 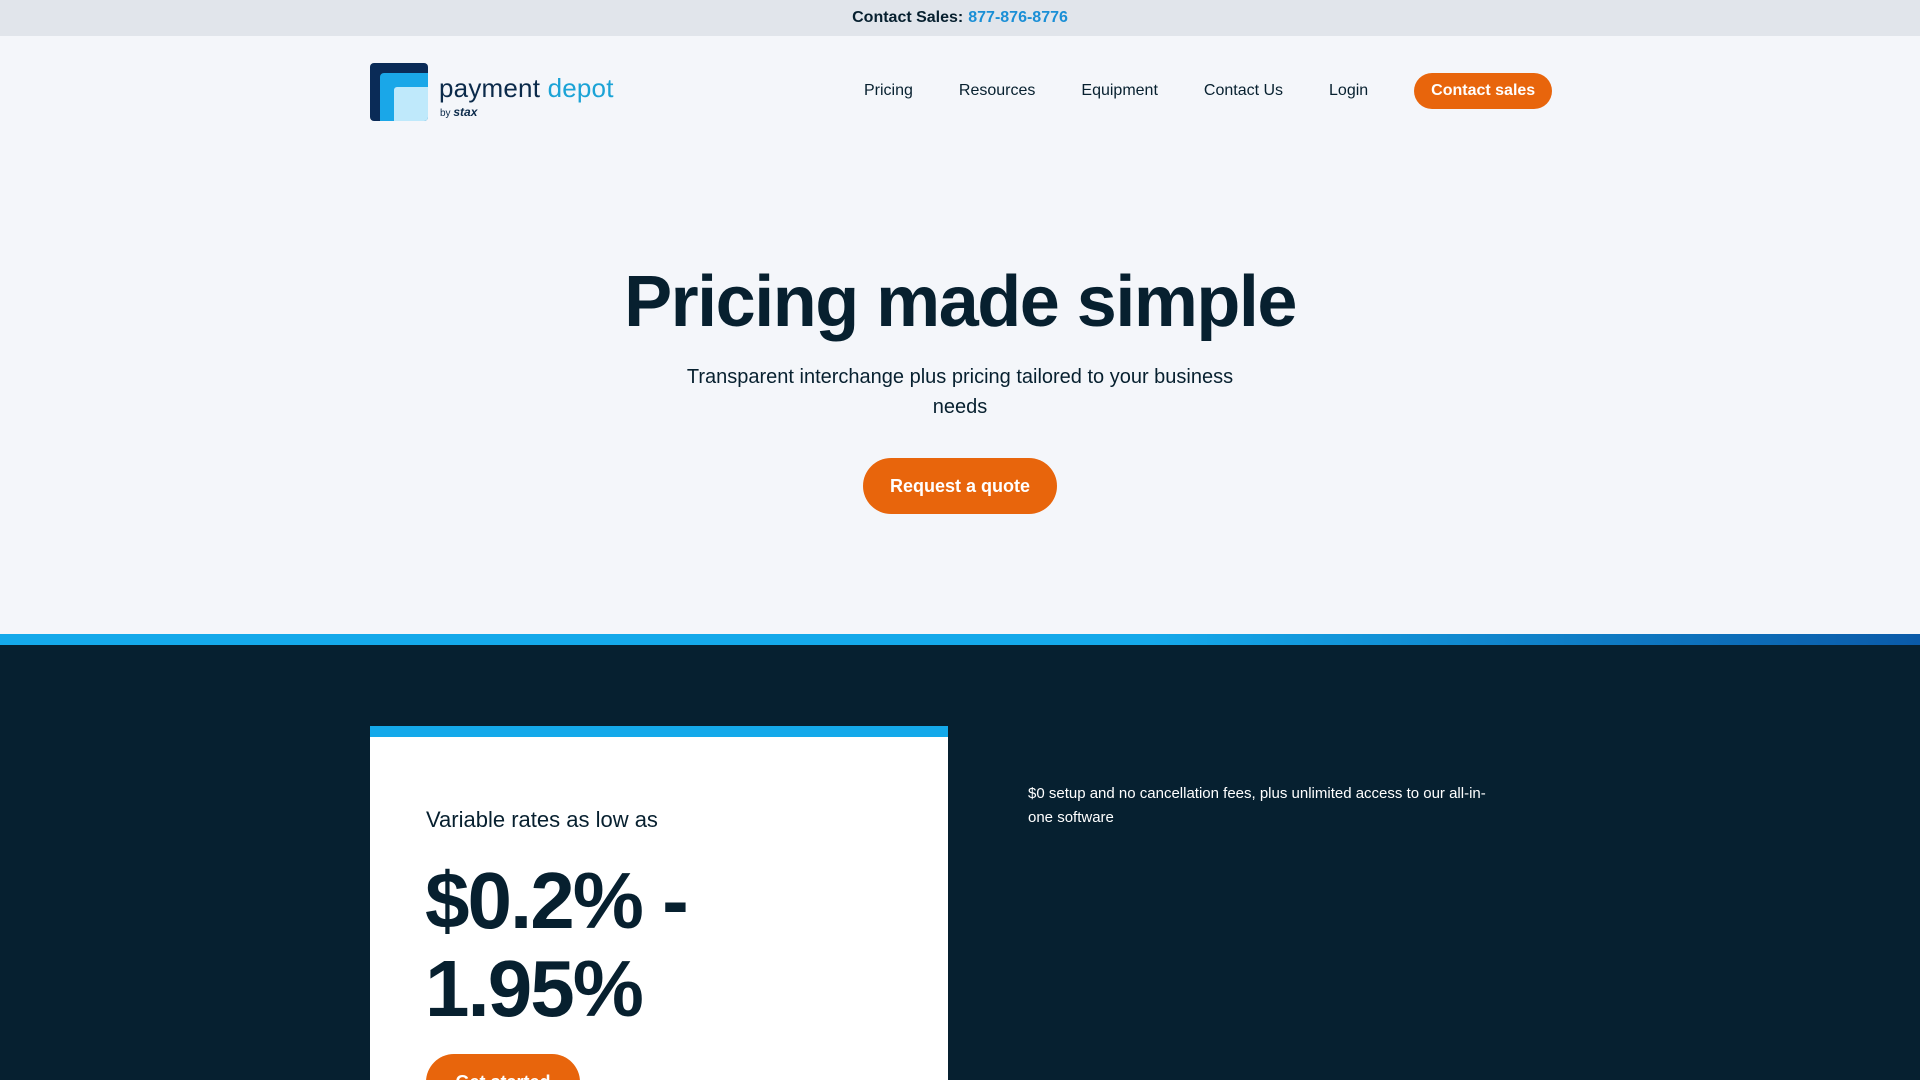 I want to click on top-contact-bar: Contact Sales: 877-876-8776, so click(x=960, y=18).